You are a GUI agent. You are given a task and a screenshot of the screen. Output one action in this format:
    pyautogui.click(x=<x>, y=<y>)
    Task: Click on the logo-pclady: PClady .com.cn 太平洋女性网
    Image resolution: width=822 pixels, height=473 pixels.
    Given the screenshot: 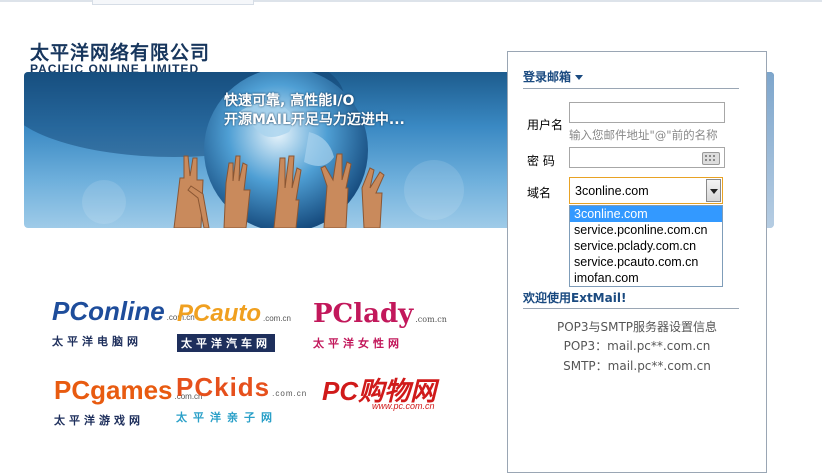 What is the action you would take?
    pyautogui.click(x=380, y=325)
    